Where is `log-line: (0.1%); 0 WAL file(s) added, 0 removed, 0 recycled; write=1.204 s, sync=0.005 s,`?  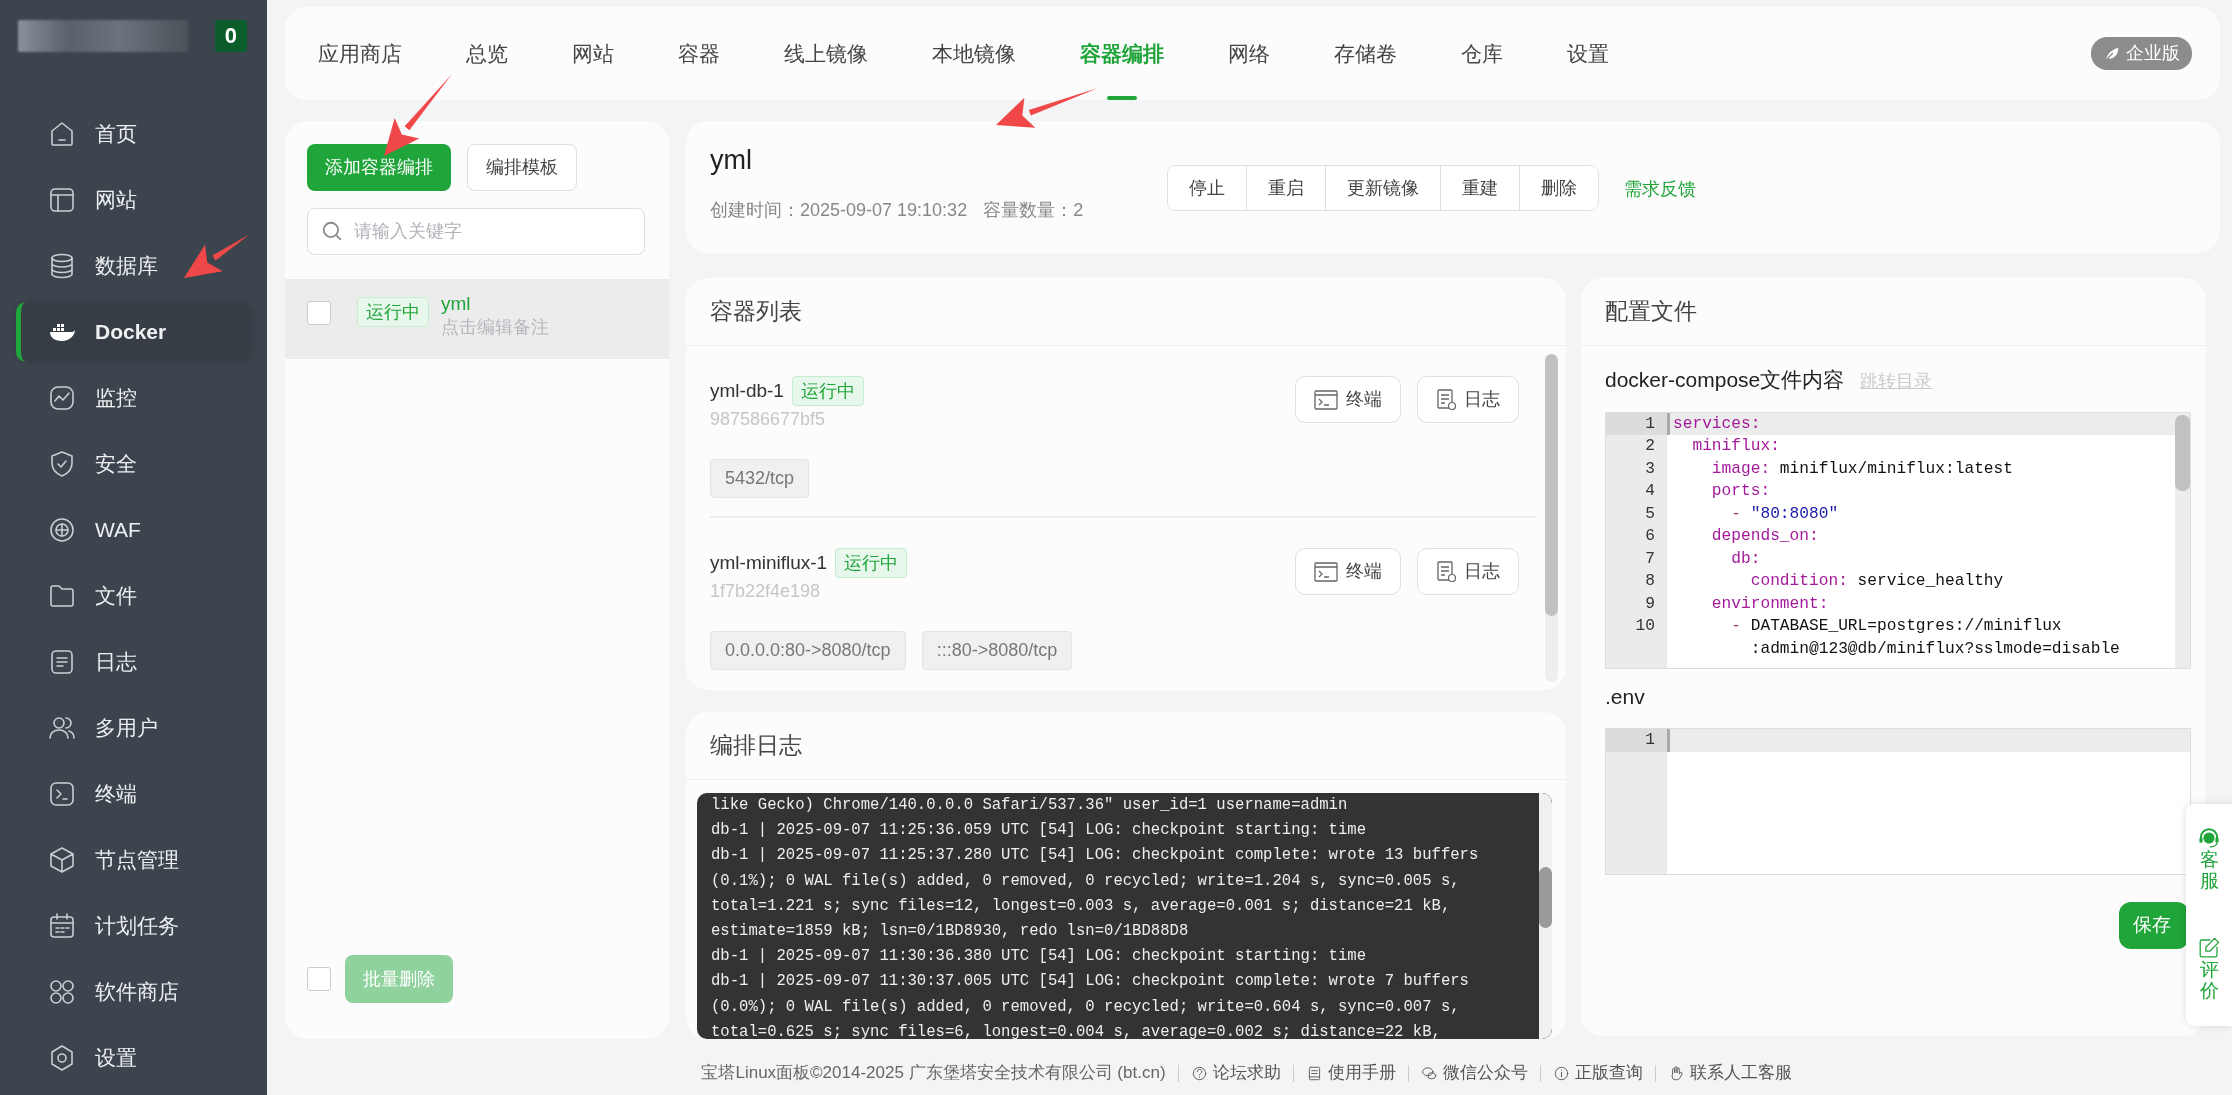 log-line: (0.1%); 0 WAL file(s) added, 0 removed, 0 recycled; write=1.204 s, sync=0.005 s, is located at coordinates (1086, 881).